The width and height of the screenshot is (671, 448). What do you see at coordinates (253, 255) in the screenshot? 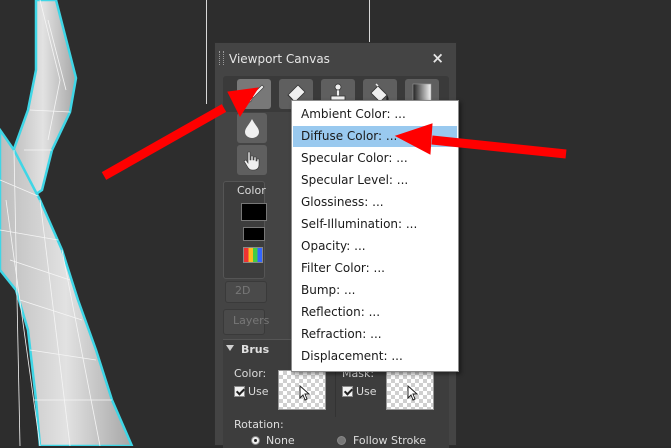
I see `palette-icon` at bounding box center [253, 255].